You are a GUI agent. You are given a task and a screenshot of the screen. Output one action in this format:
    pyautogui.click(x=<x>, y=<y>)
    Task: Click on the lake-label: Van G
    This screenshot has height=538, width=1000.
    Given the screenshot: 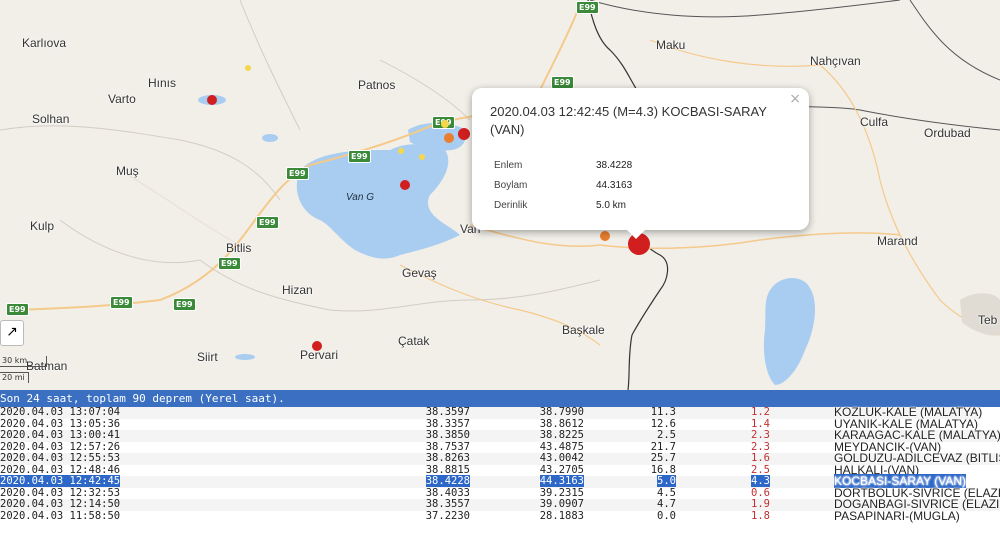 What is the action you would take?
    pyautogui.click(x=360, y=197)
    